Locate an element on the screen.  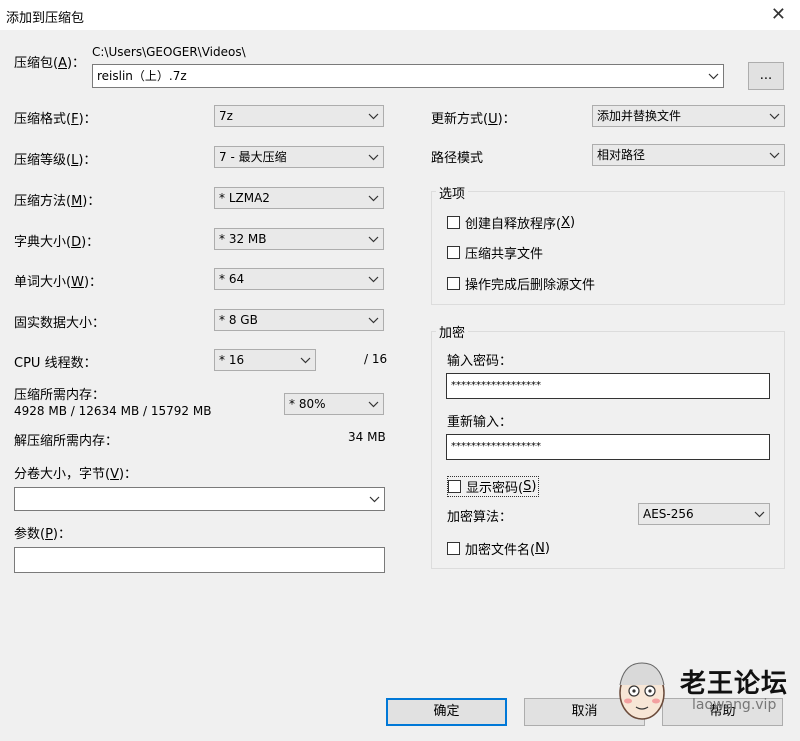
mem-values: 4928 MB / 12634 MB / 15792 MB is located at coordinates (113, 411).